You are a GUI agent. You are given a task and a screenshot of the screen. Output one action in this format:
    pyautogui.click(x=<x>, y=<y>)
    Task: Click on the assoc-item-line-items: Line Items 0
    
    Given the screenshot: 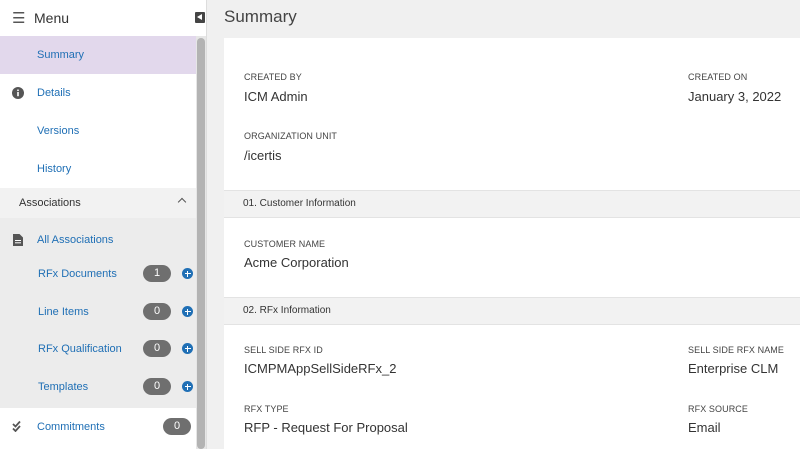 What is the action you would take?
    pyautogui.click(x=98, y=312)
    